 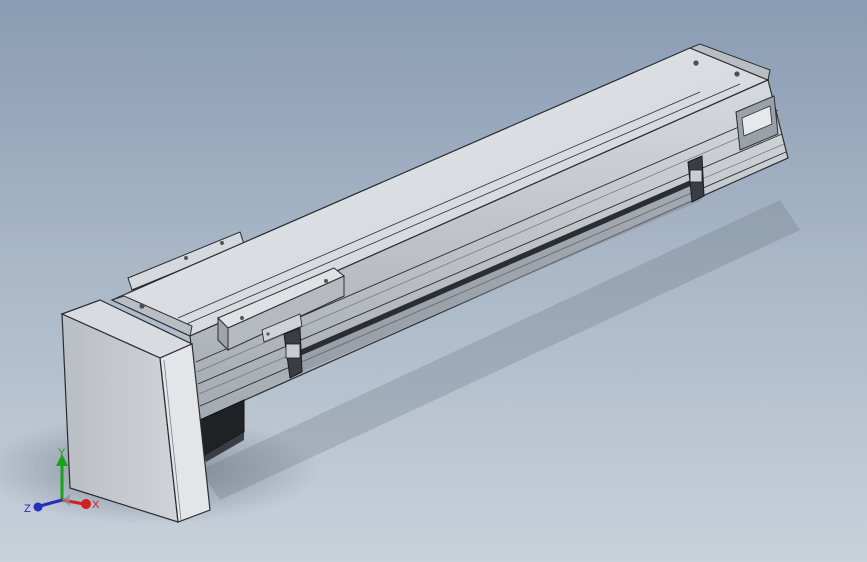 What do you see at coordinates (96, 505) in the screenshot?
I see `x-axis-label: X` at bounding box center [96, 505].